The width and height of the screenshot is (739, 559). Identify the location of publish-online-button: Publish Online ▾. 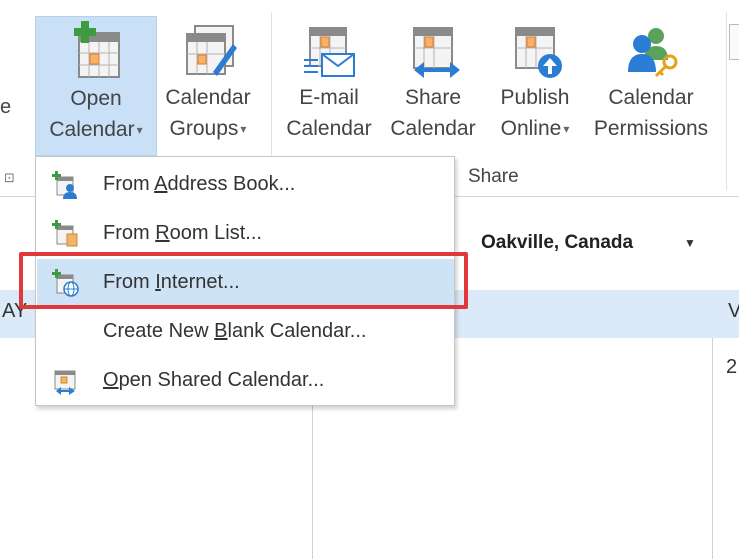
(535, 86).